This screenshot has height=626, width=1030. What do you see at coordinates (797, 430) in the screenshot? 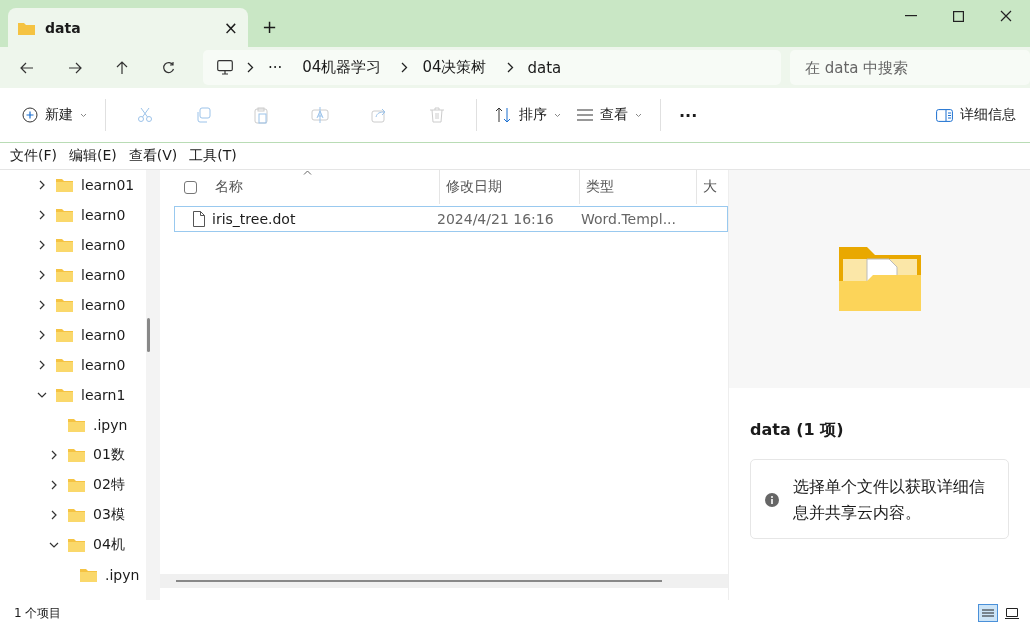
I see `details-title: data (1 项)` at bounding box center [797, 430].